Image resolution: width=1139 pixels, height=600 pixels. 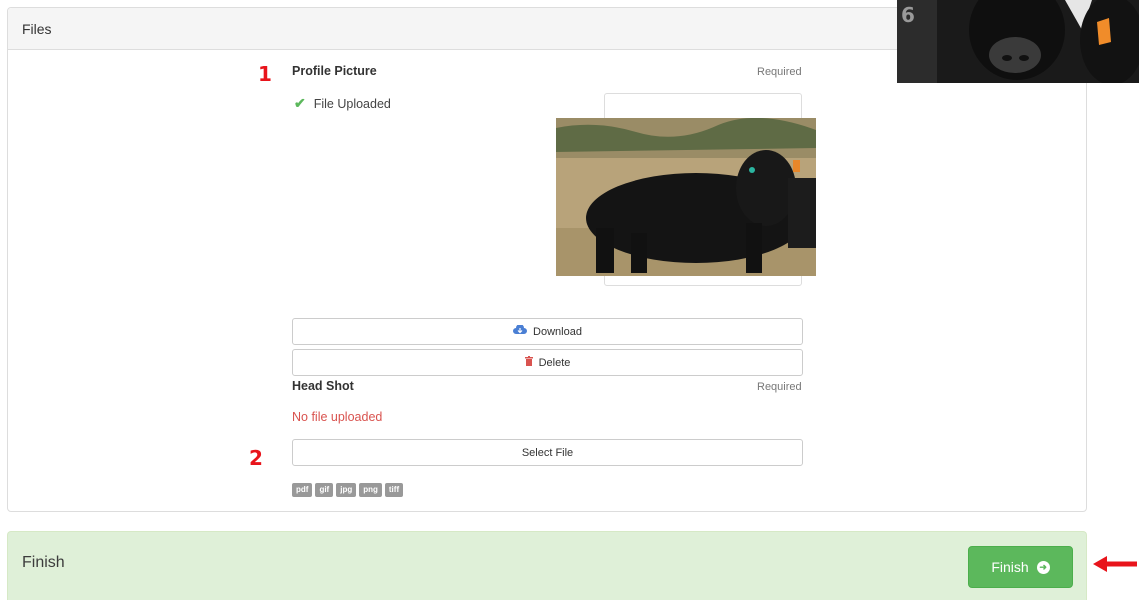 What do you see at coordinates (779, 72) in the screenshot?
I see `profile-picture-required: Required` at bounding box center [779, 72].